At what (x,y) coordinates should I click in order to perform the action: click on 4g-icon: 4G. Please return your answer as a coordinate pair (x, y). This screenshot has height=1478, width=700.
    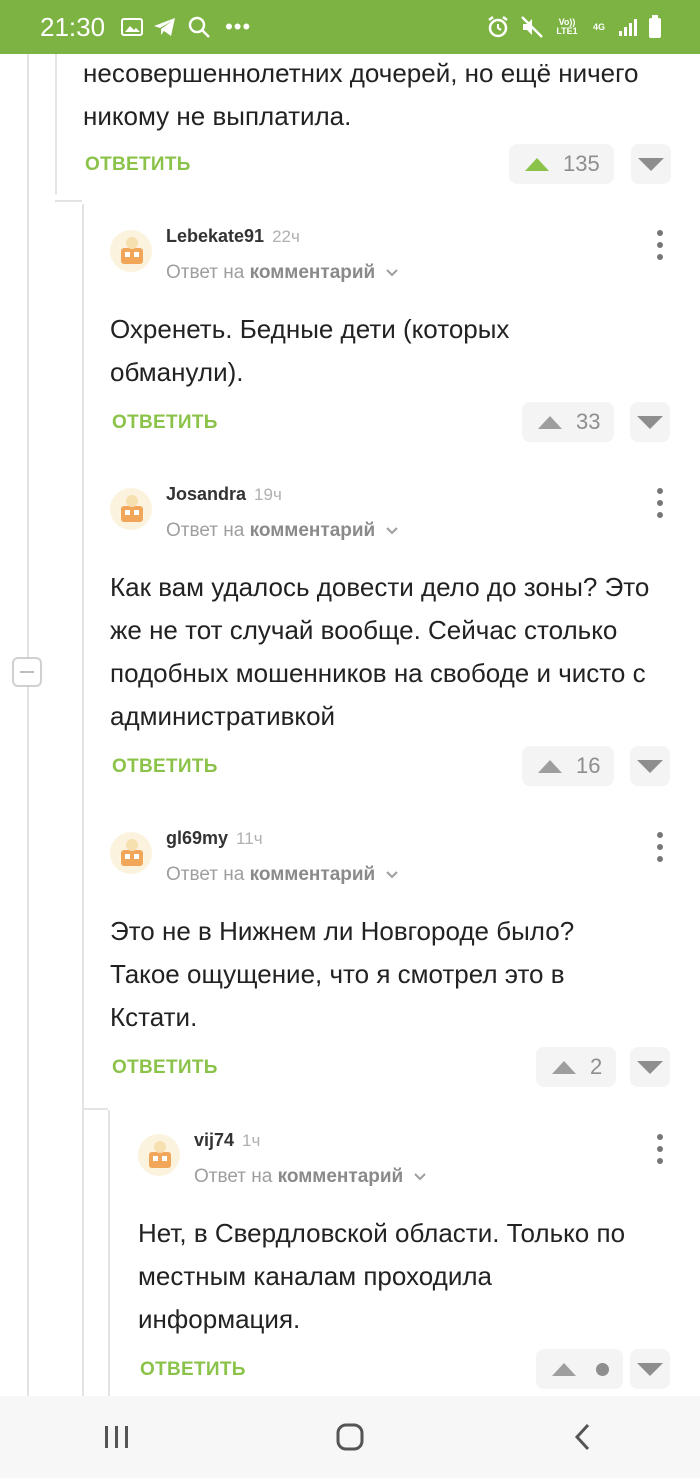
    Looking at the image, I should click on (598, 26).